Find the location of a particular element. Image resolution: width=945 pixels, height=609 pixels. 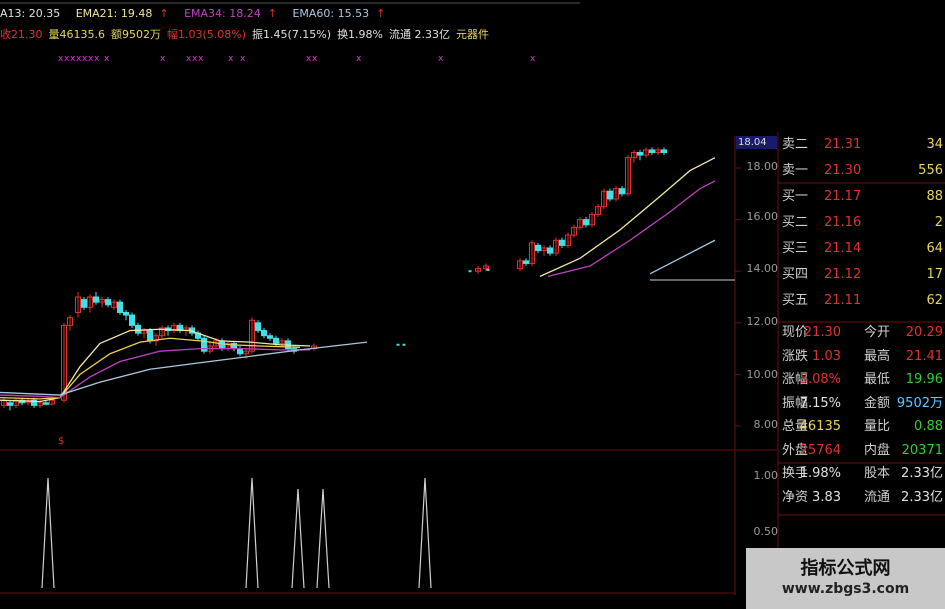

price-tick-label: 12.00 is located at coordinates (762, 321).